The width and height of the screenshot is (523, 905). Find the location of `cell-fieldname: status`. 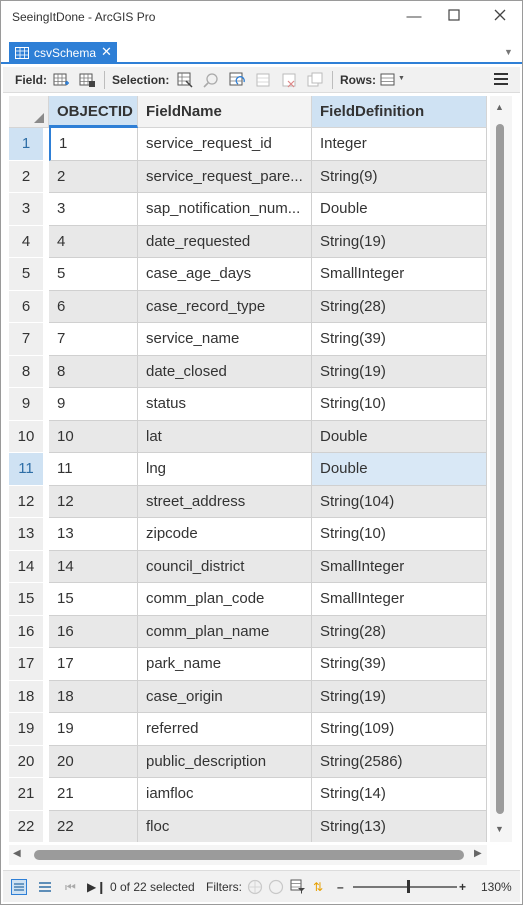

cell-fieldname: status is located at coordinates (225, 404).